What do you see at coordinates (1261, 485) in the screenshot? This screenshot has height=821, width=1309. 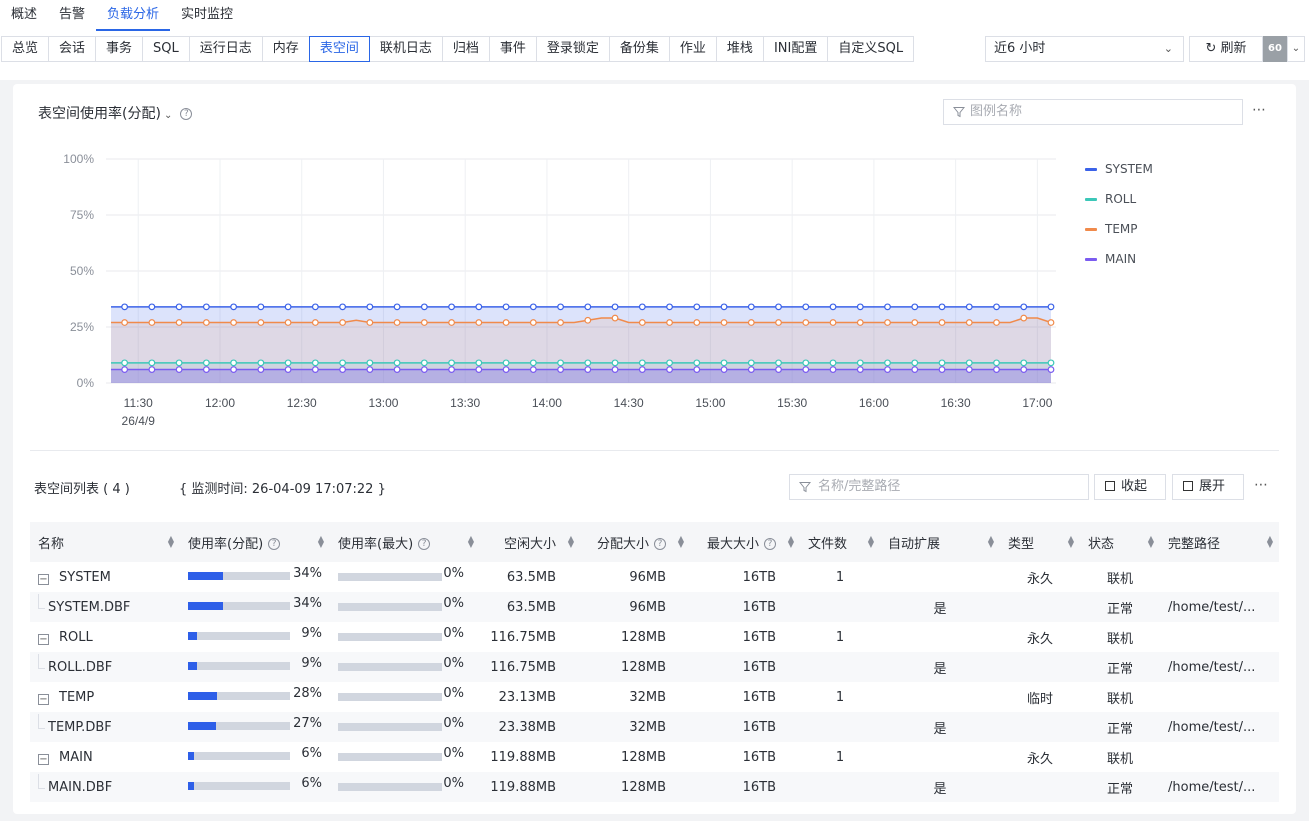 I see `list-more-icon: ⋯` at bounding box center [1261, 485].